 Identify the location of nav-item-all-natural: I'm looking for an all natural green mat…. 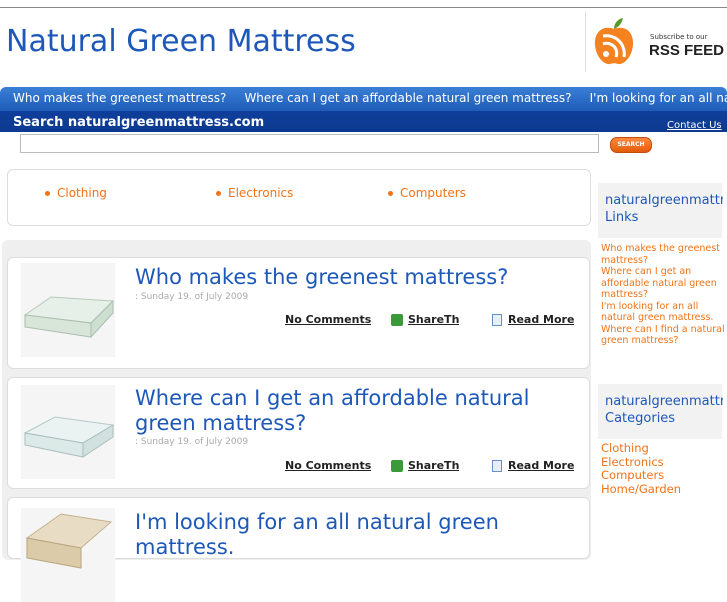
(658, 98).